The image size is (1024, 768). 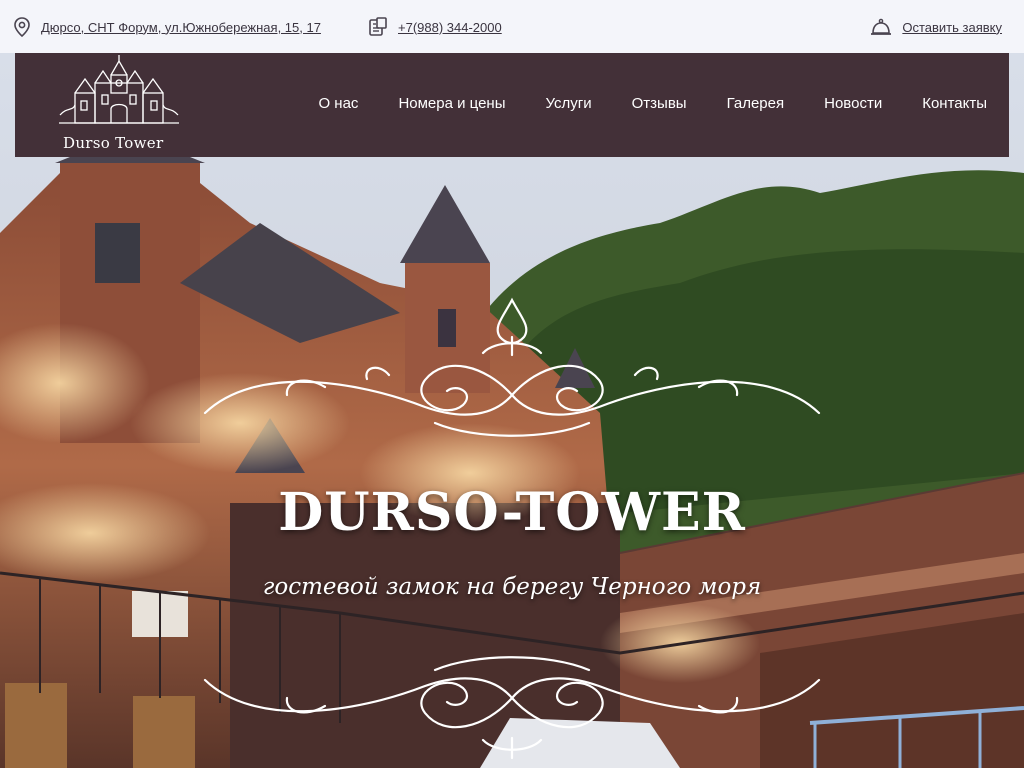 What do you see at coordinates (27, 27) in the screenshot?
I see `map-pin-icon` at bounding box center [27, 27].